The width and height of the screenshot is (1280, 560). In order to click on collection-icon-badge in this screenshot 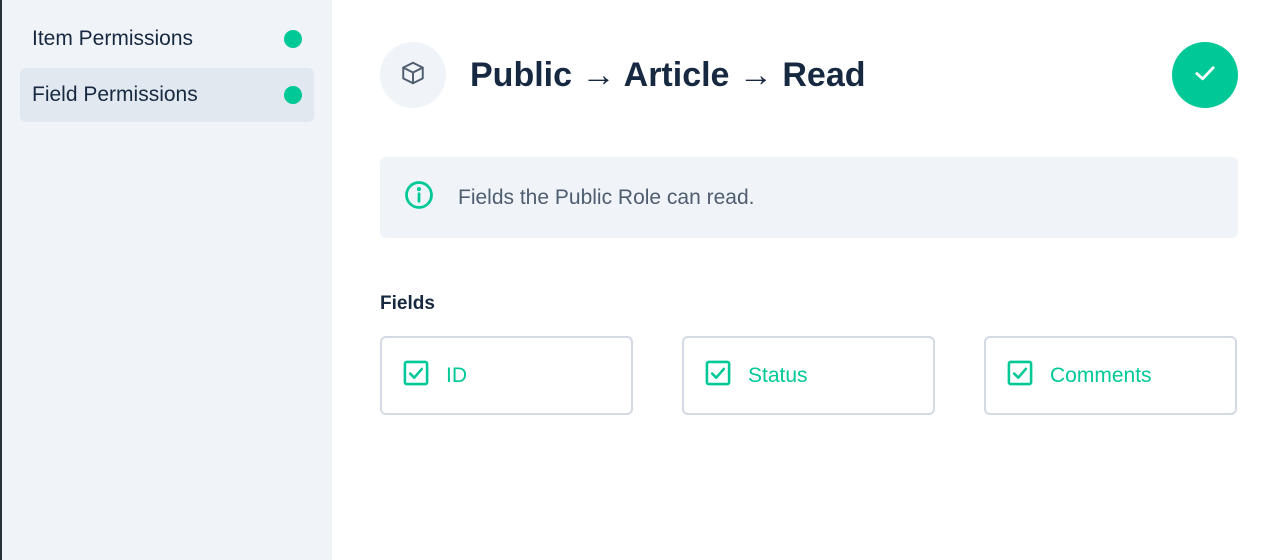, I will do `click(413, 75)`.